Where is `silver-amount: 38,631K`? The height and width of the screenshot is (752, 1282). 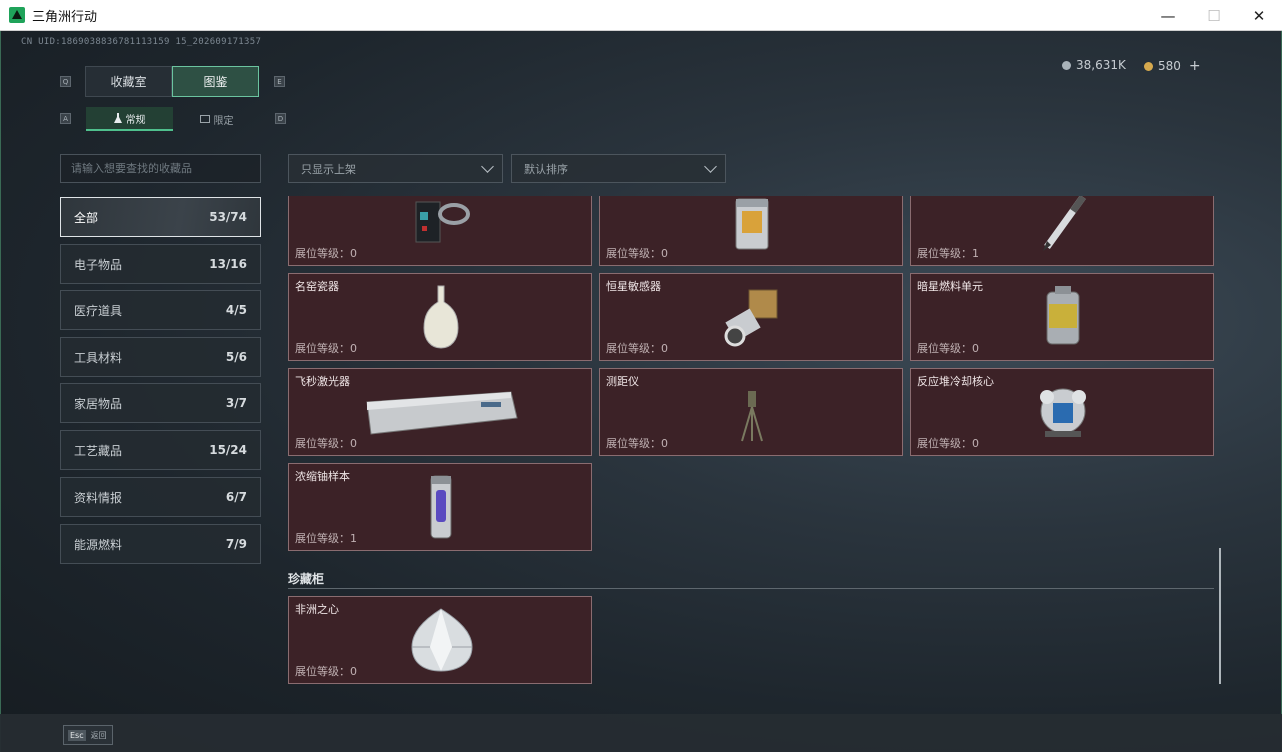 silver-amount: 38,631K is located at coordinates (1101, 65).